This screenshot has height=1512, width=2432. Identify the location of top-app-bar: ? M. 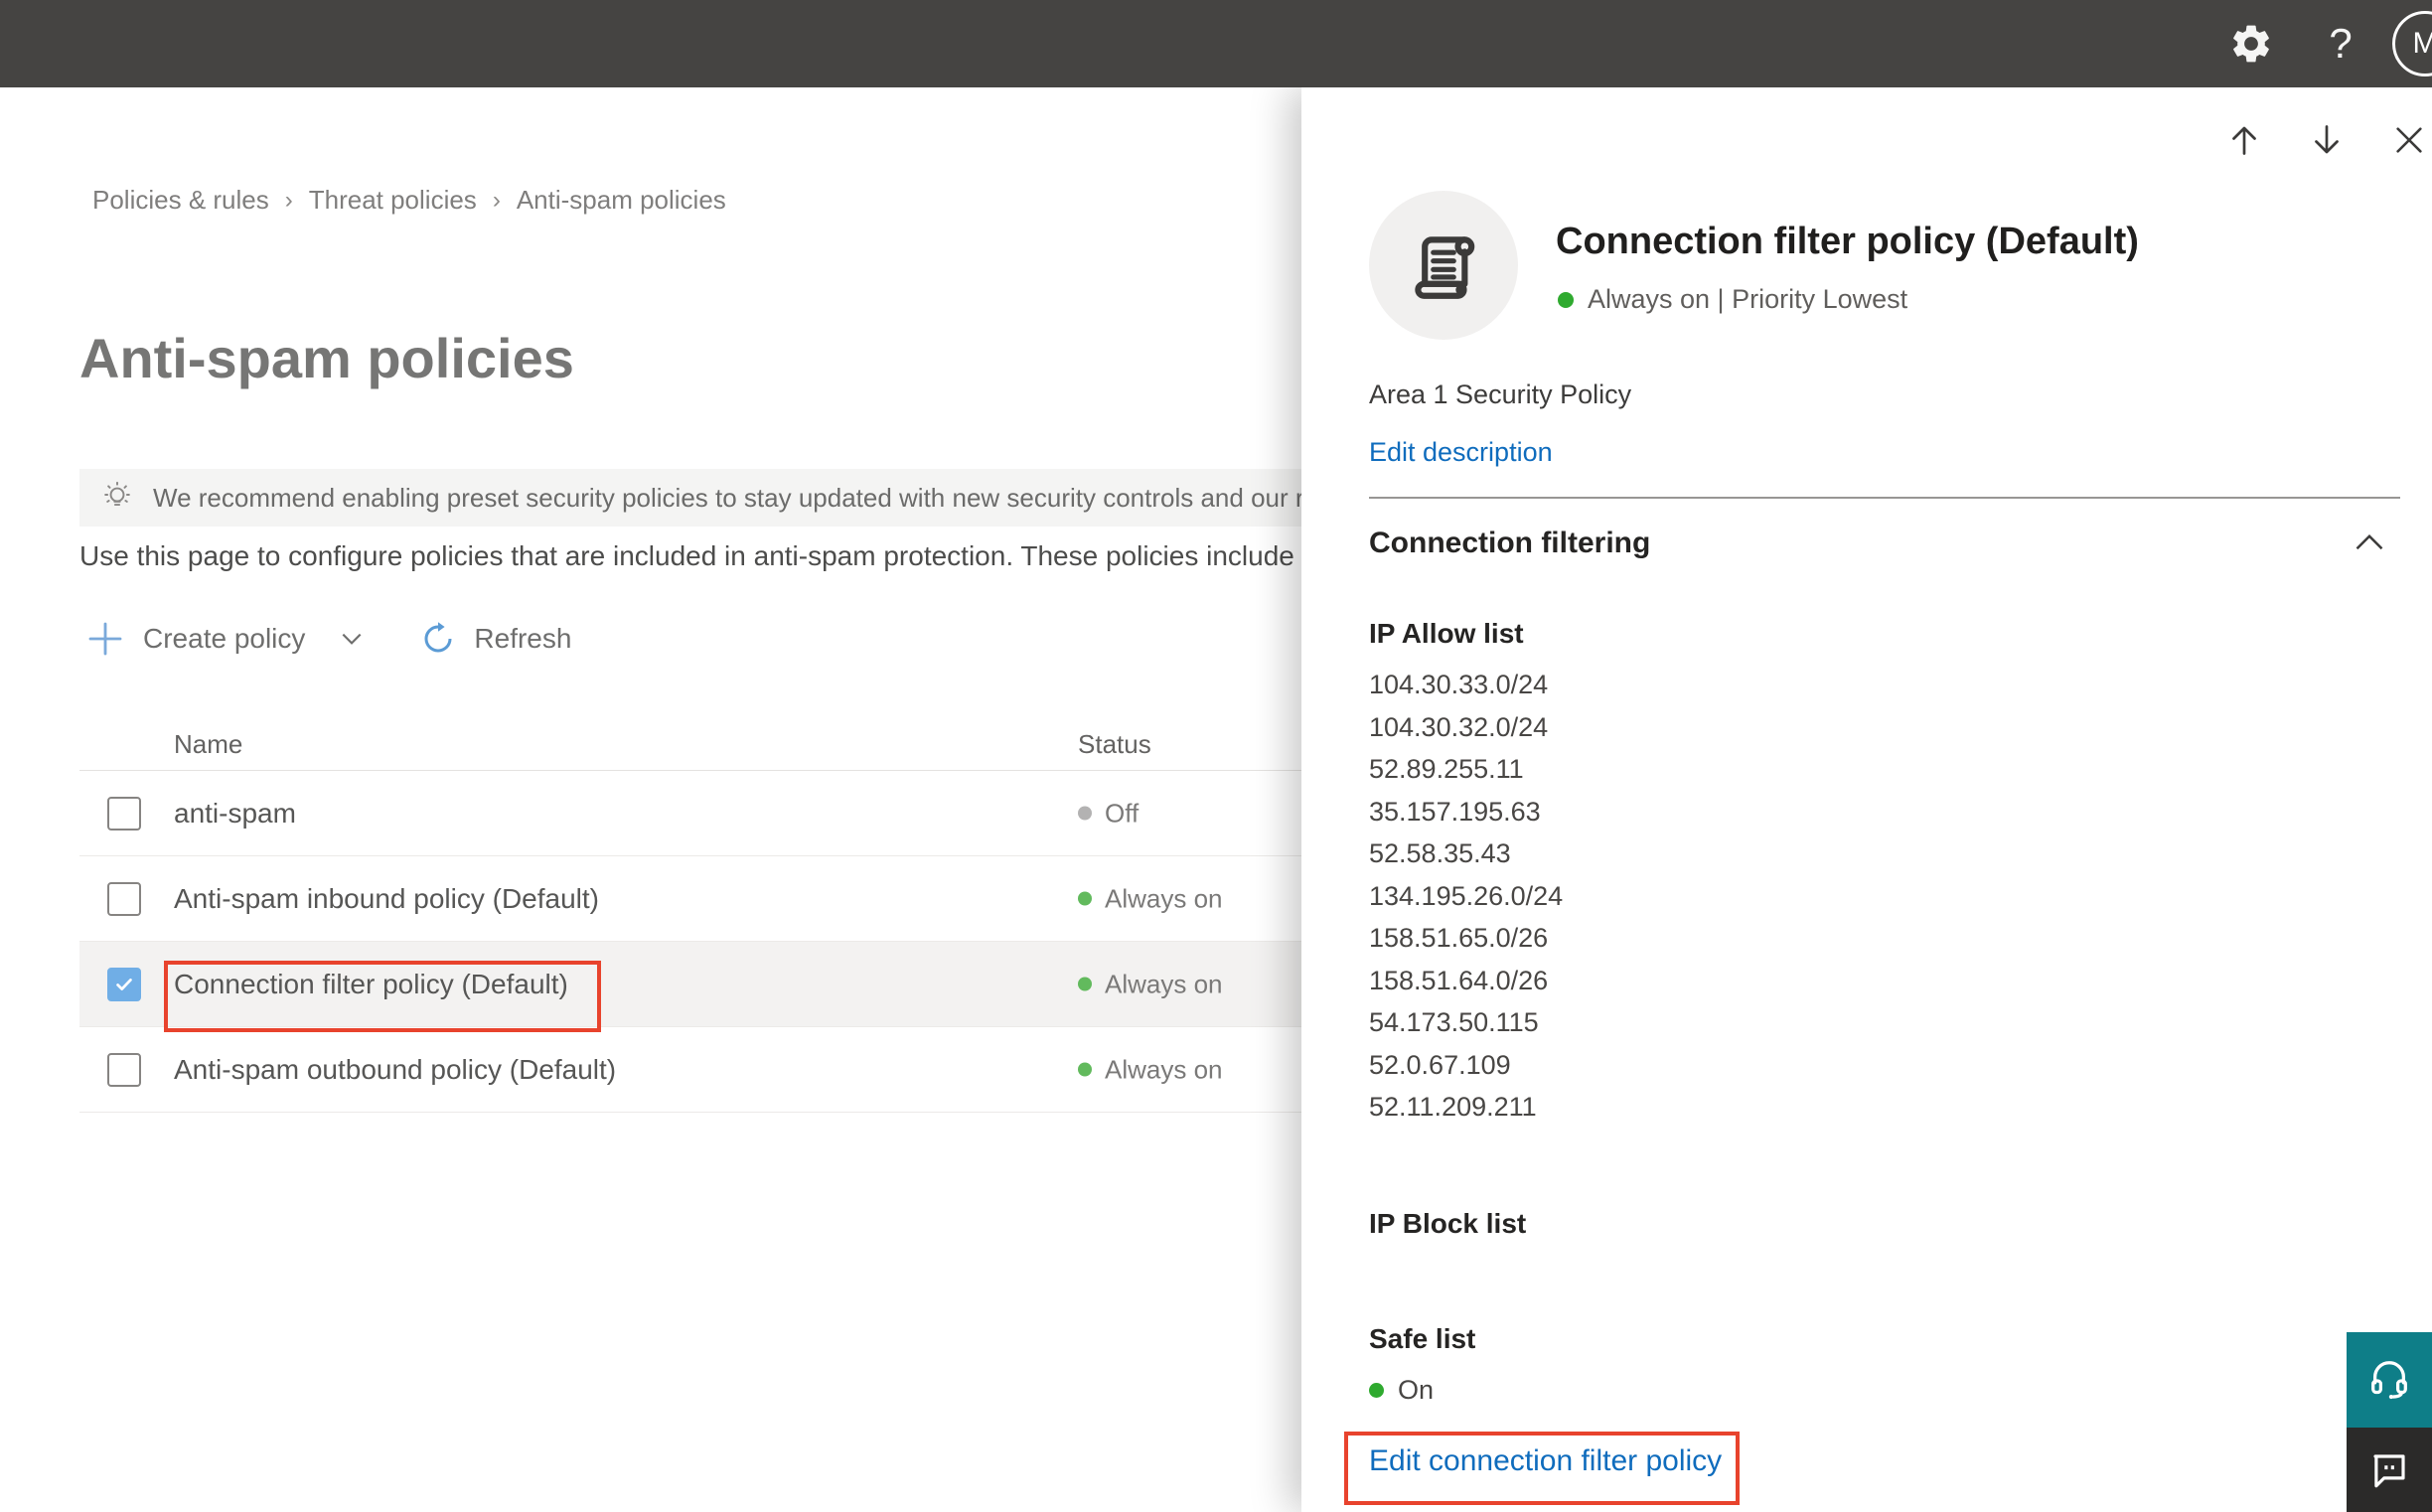
(1216, 43).